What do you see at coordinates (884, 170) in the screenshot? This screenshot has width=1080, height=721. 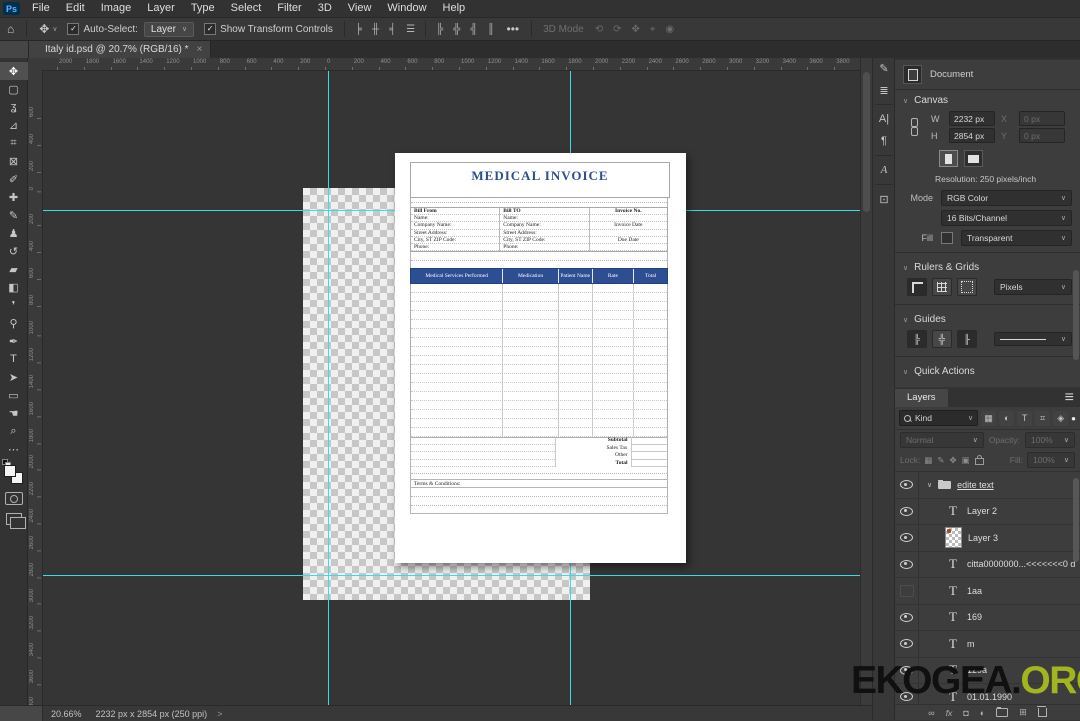 I see `glyphs-panel-icon: A` at bounding box center [884, 170].